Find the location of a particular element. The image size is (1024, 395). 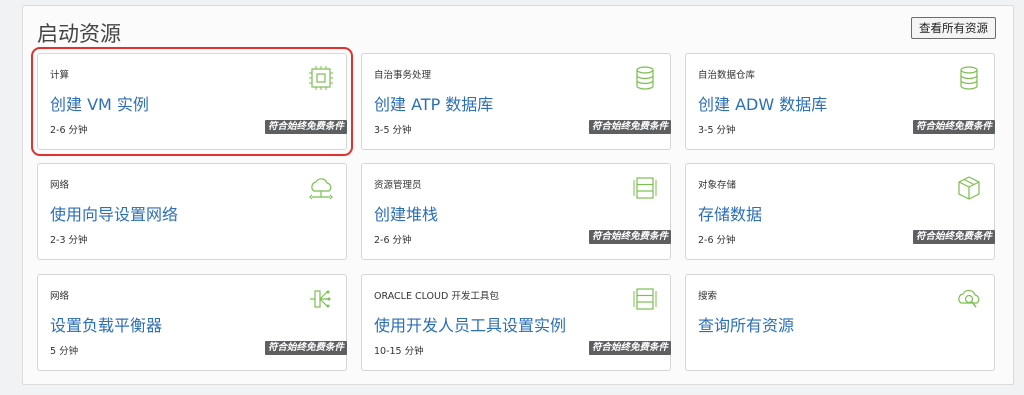

cloud-search-icon is located at coordinates (969, 299).